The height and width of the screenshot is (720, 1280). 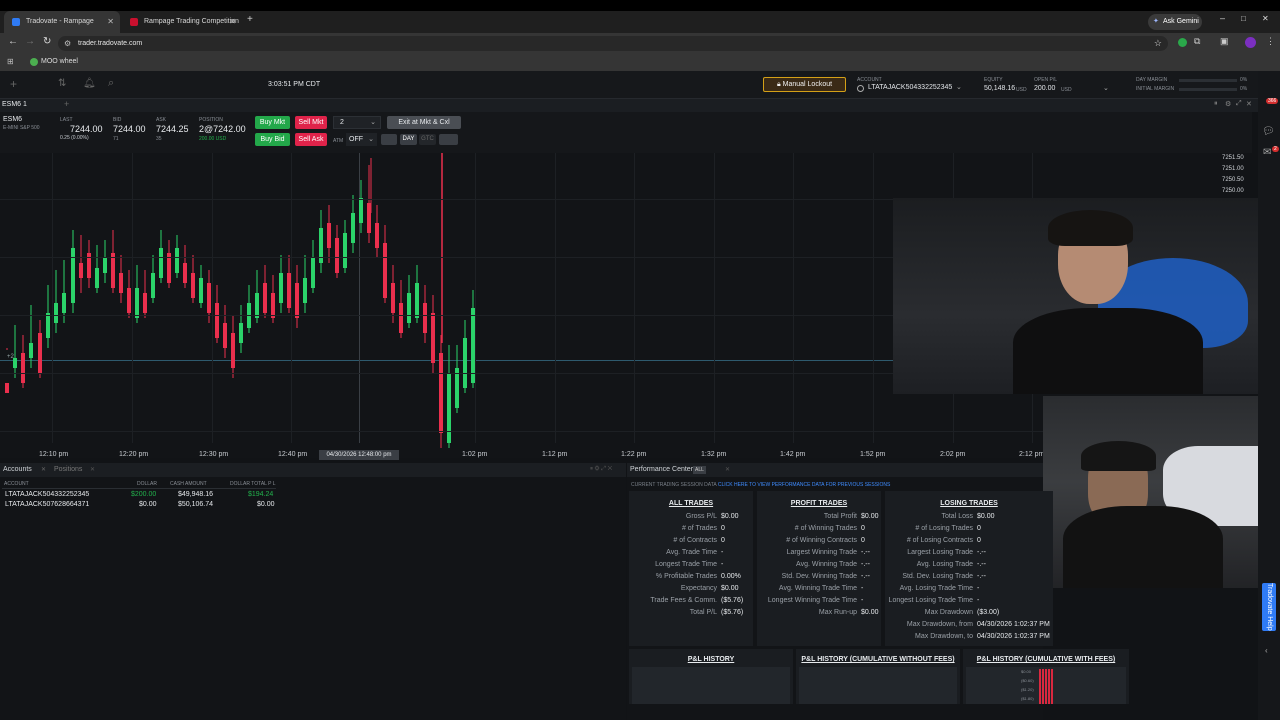 I want to click on tif-toggle, so click(x=448, y=139).